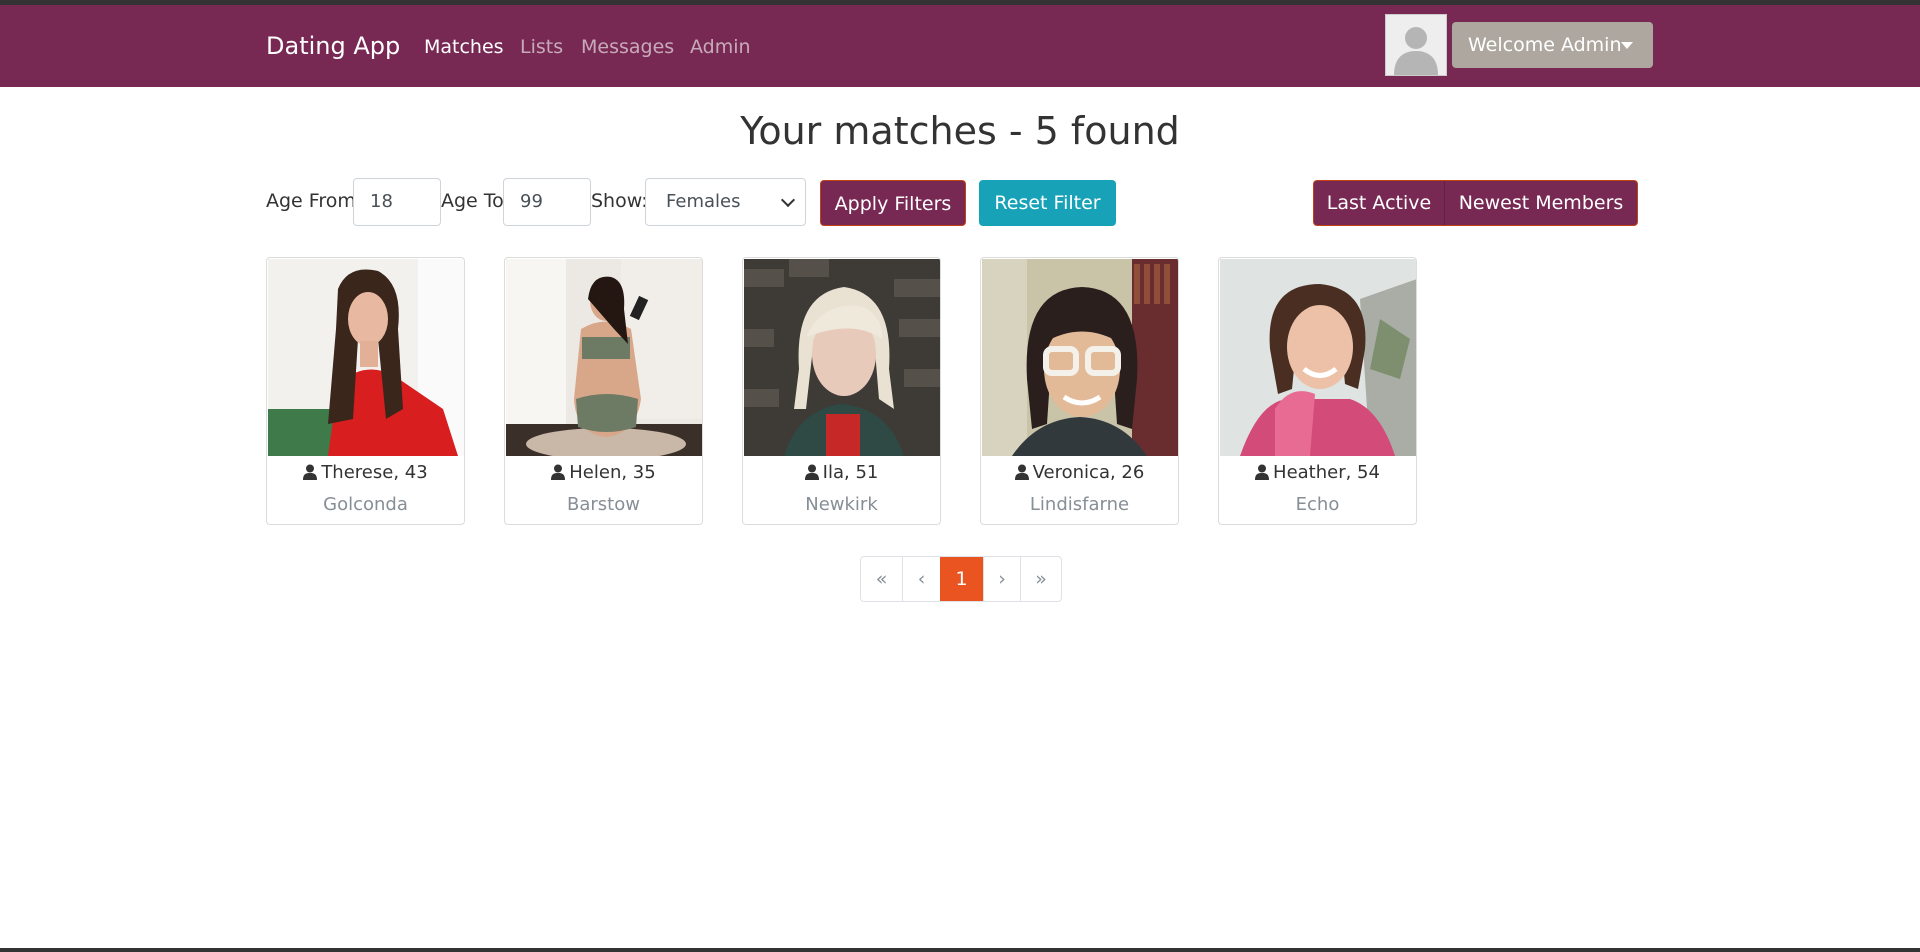 This screenshot has width=1920, height=952. Describe the element at coordinates (881, 579) in the screenshot. I see `pagination-first-button: «` at that location.